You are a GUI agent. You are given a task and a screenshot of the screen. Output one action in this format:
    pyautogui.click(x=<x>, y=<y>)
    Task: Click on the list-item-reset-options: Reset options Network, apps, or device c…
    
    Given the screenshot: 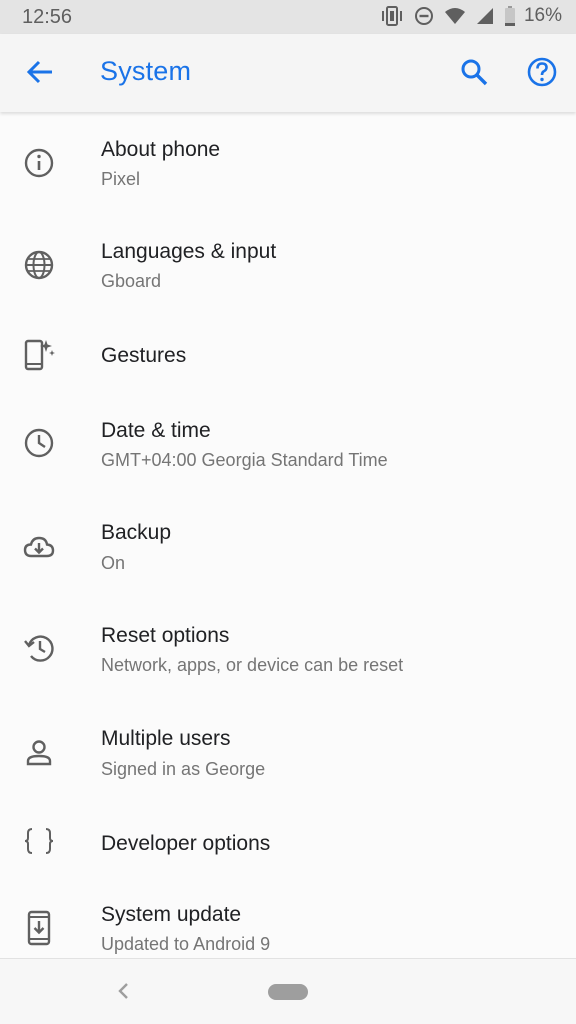 What is the action you would take?
    pyautogui.click(x=288, y=661)
    